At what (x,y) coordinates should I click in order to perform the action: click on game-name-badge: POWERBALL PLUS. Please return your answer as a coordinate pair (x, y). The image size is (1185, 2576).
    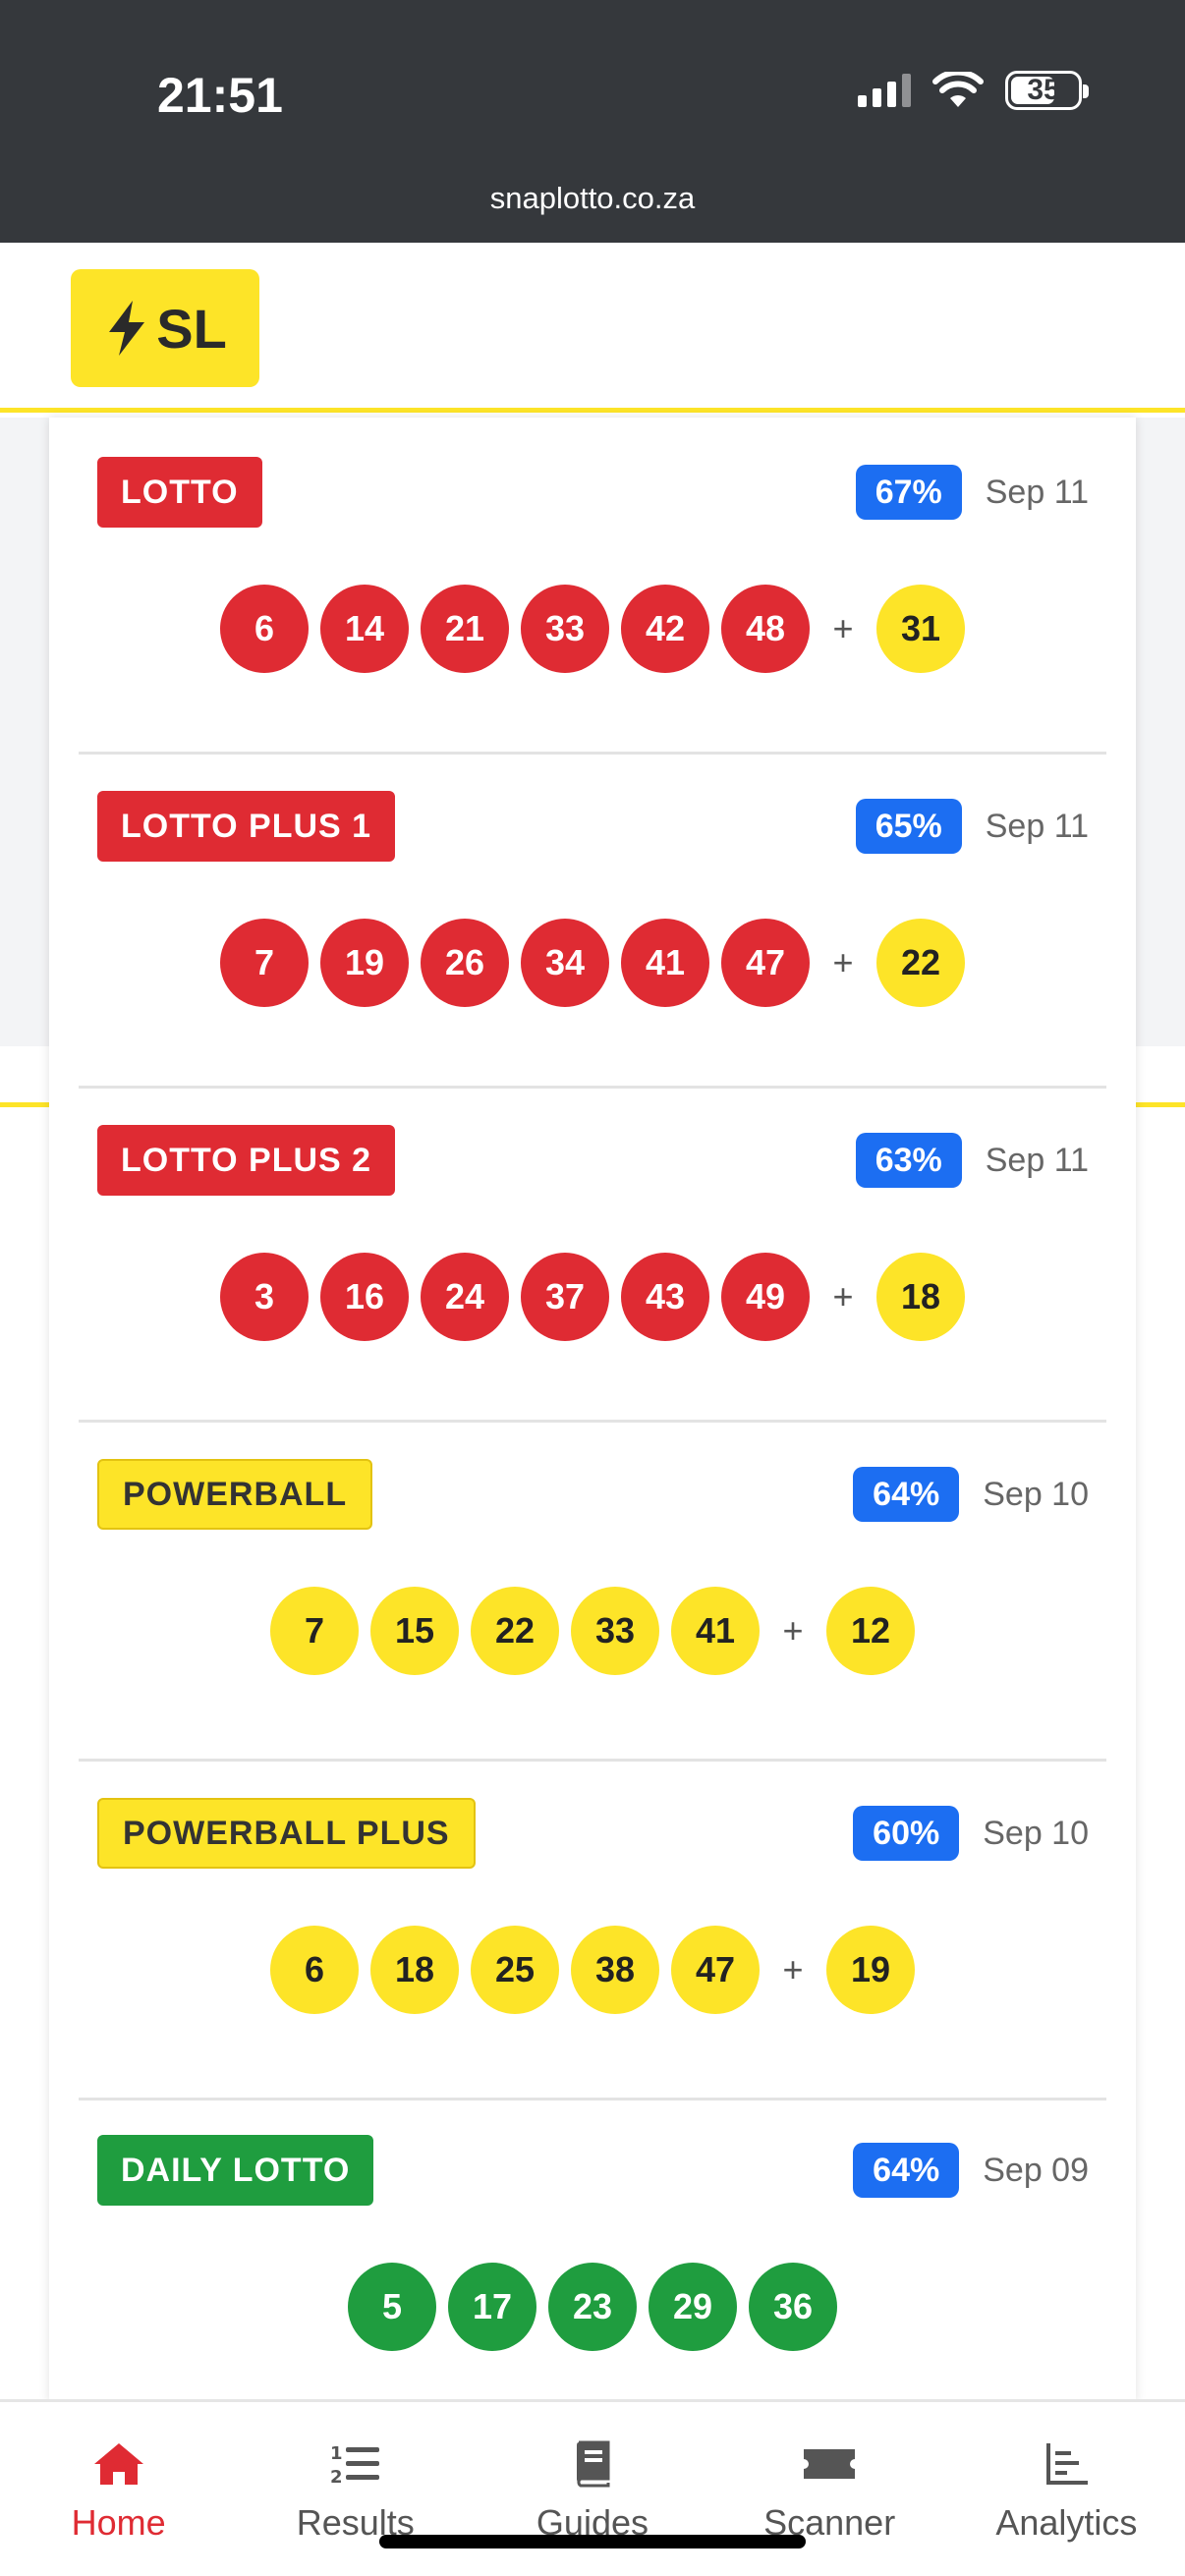
    Looking at the image, I should click on (287, 1833).